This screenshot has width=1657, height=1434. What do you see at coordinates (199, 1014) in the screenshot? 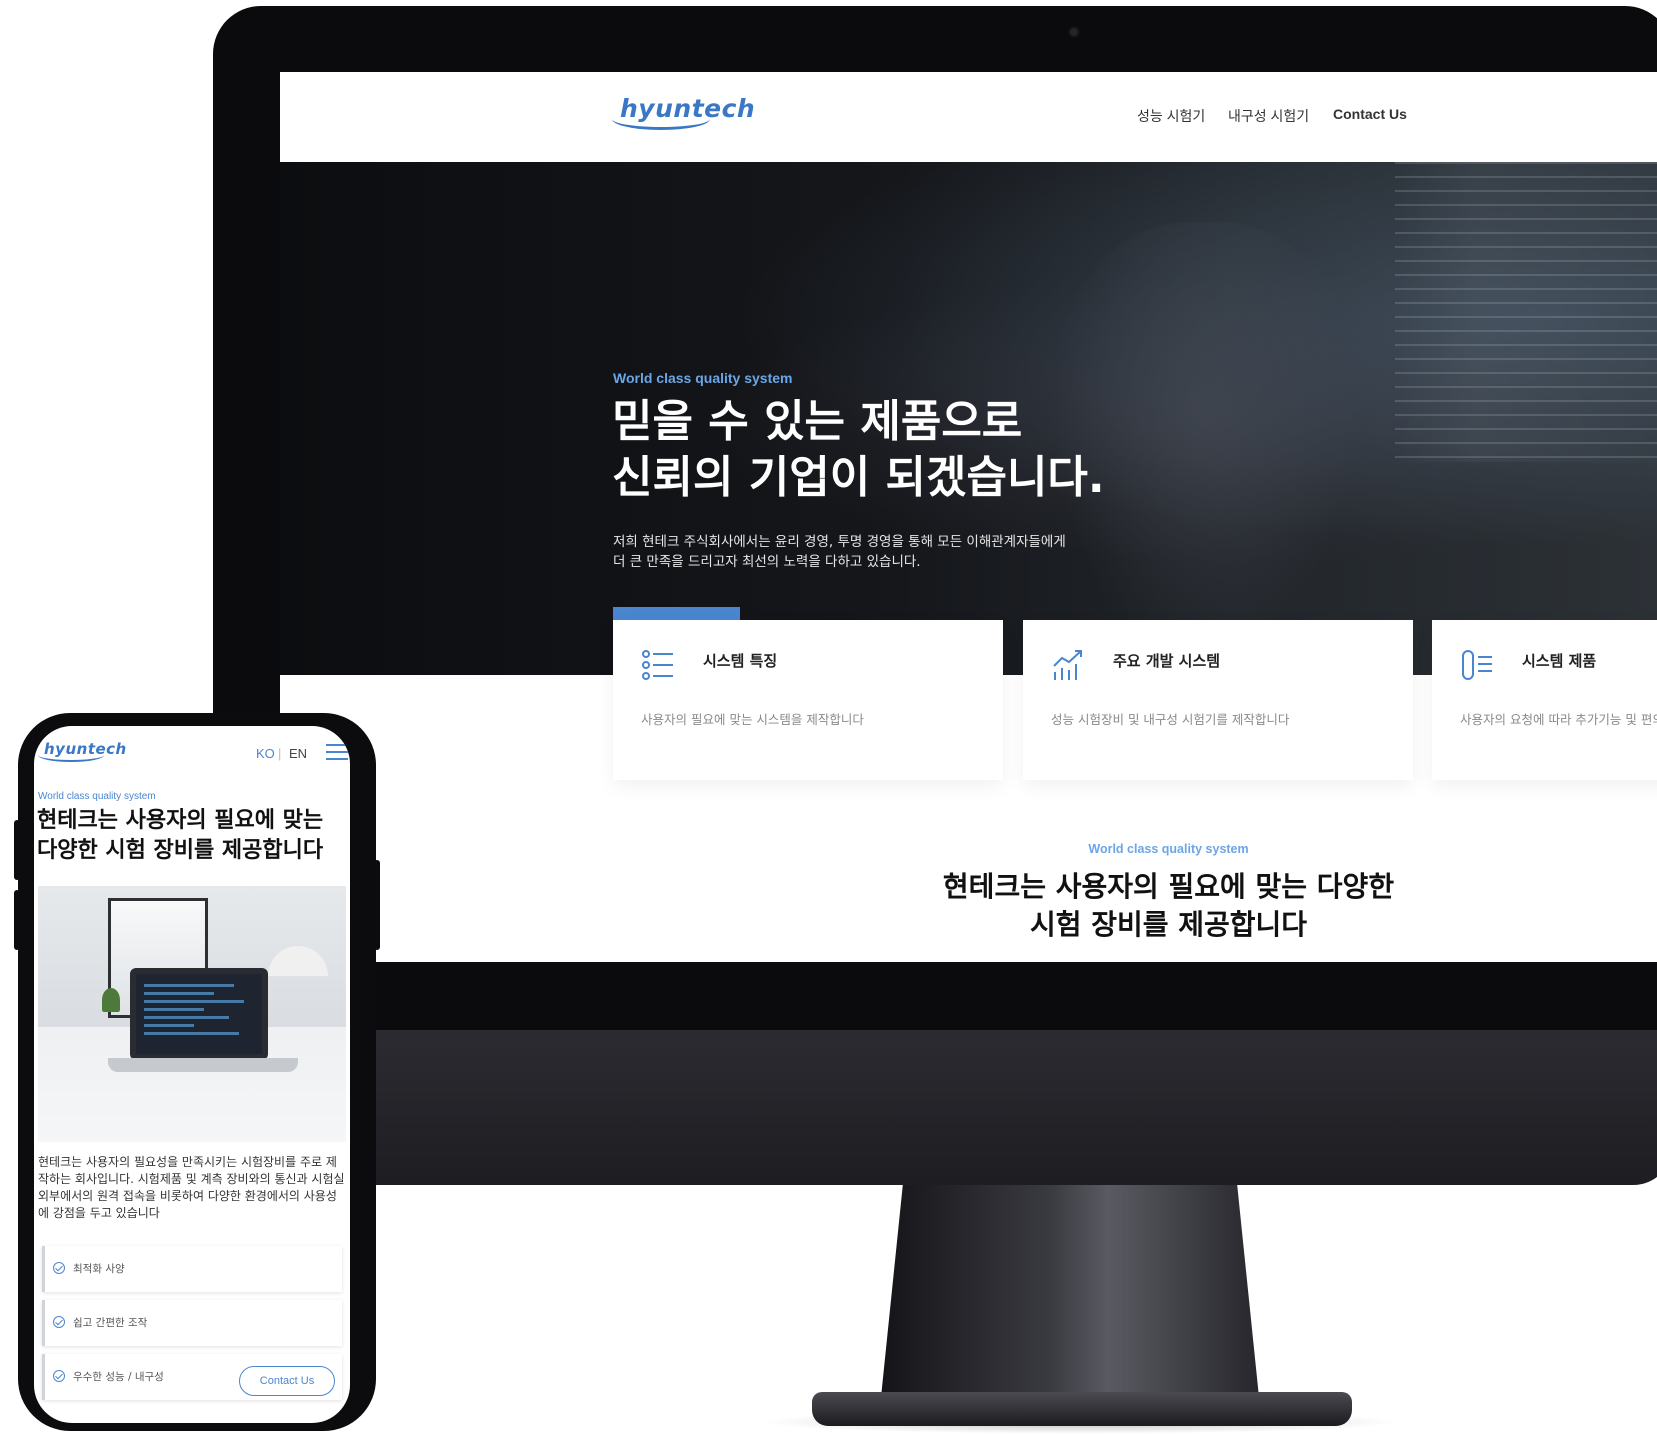
I see `photo-laptop-screen` at bounding box center [199, 1014].